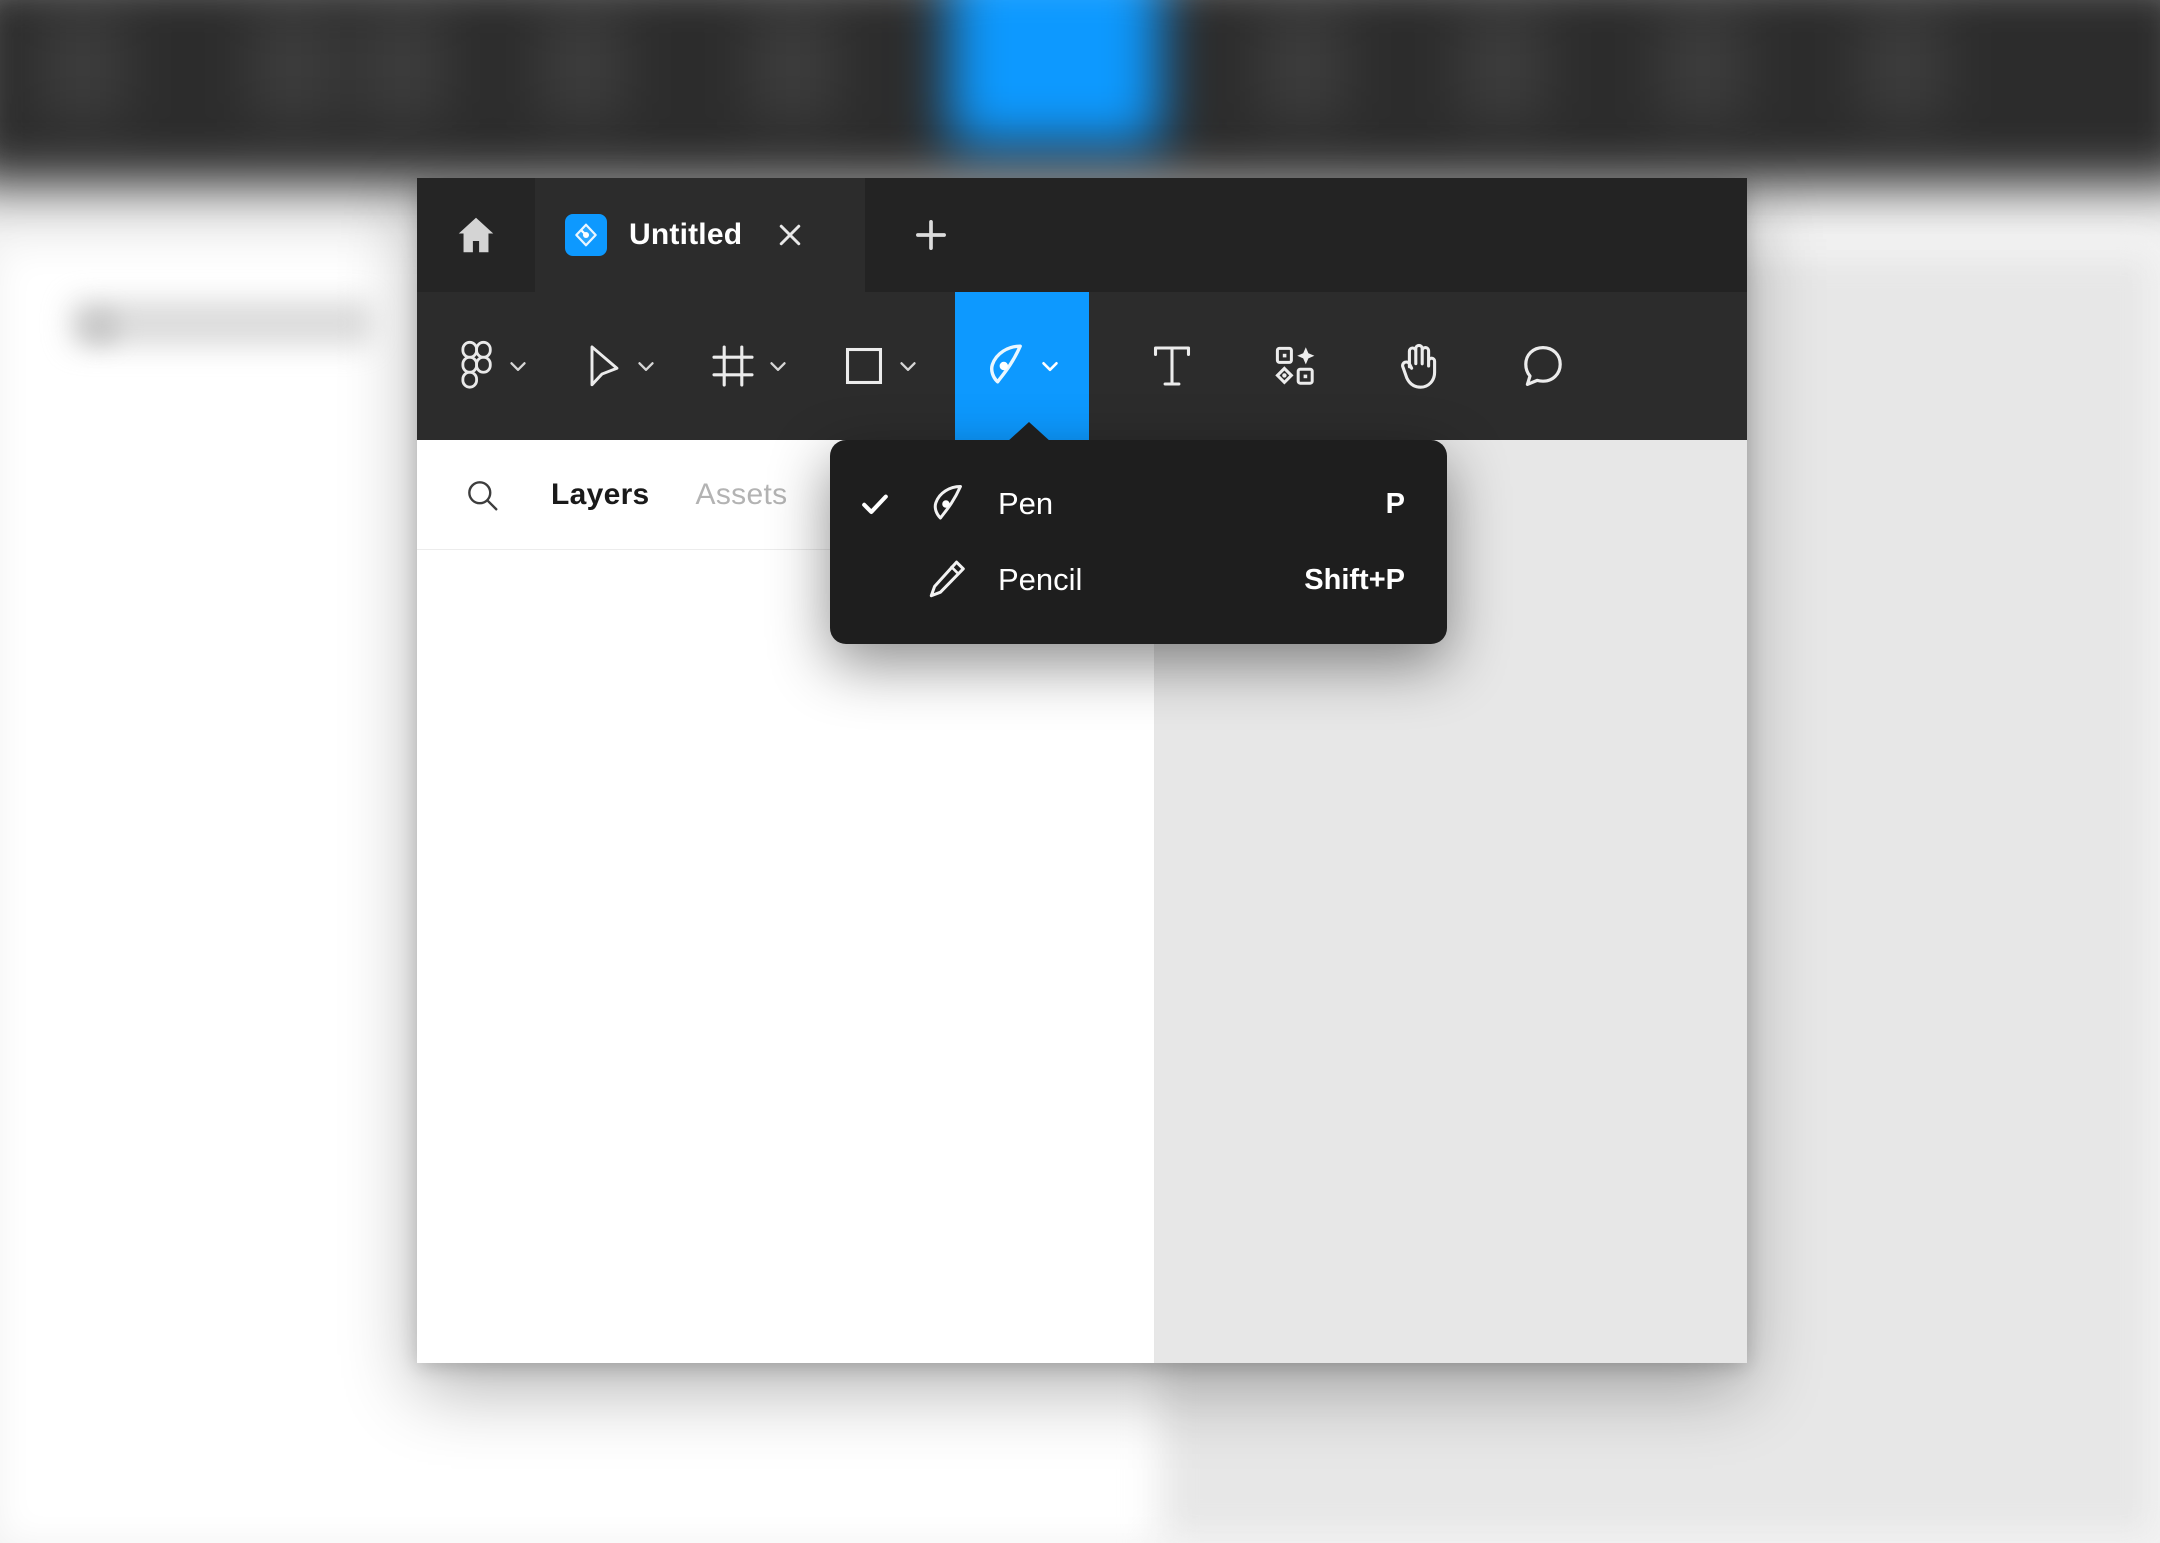  I want to click on tool-hand, so click(1419, 366).